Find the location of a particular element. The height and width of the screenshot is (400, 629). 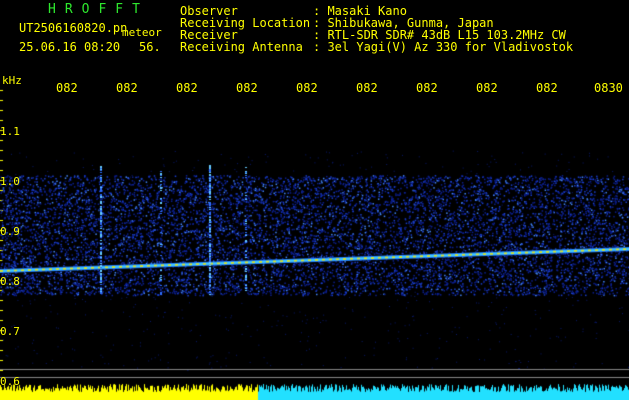

y-tick-label: 0.8 is located at coordinates (10, 281).